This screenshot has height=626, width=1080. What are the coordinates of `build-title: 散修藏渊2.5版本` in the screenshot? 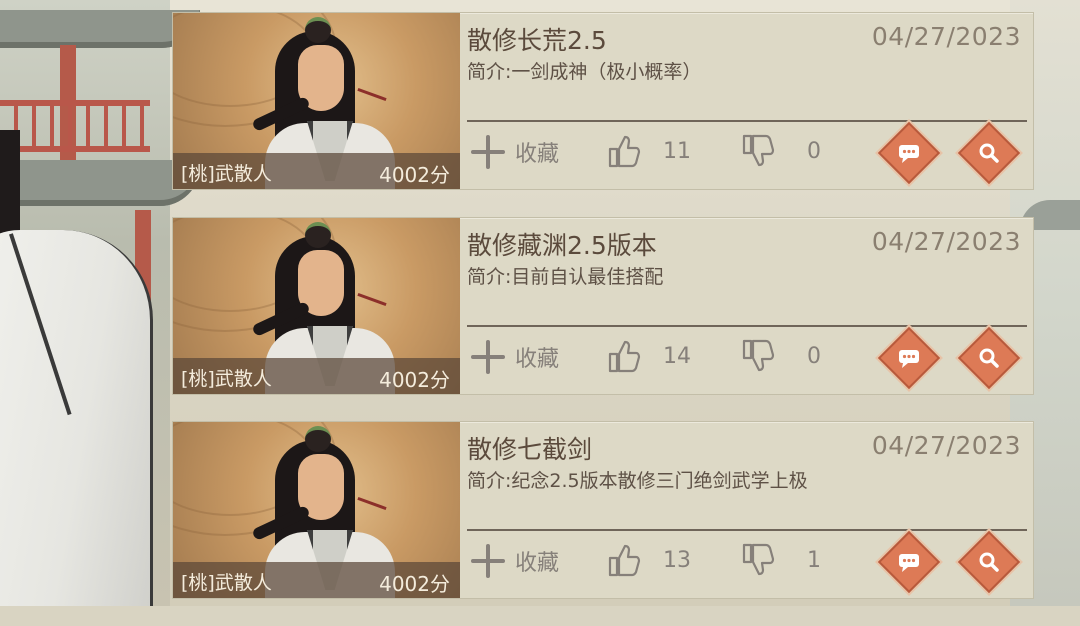 It's located at (562, 245).